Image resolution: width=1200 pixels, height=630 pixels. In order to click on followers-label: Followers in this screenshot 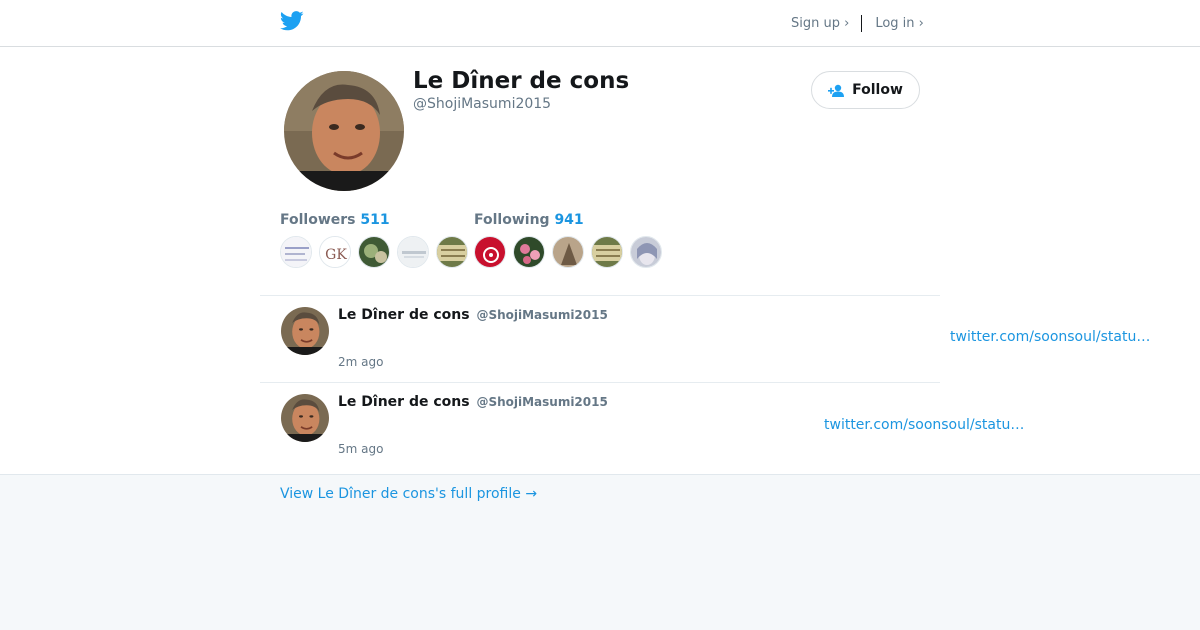, I will do `click(318, 220)`.